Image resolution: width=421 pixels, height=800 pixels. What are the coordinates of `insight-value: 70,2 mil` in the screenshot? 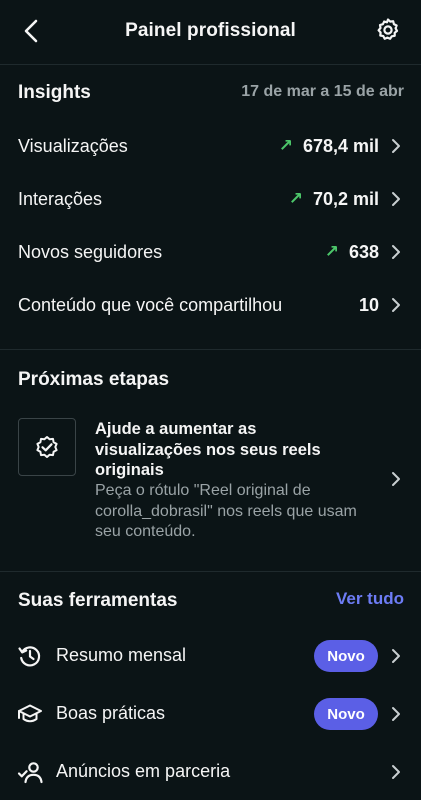 It's located at (345, 198).